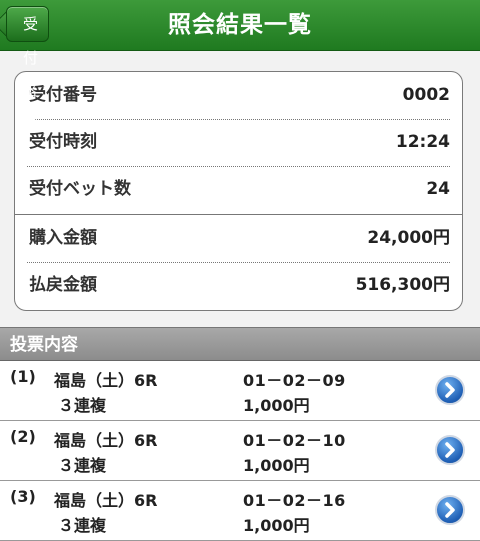 This screenshot has height=541, width=480. I want to click on bet-index: (2), so click(23, 436).